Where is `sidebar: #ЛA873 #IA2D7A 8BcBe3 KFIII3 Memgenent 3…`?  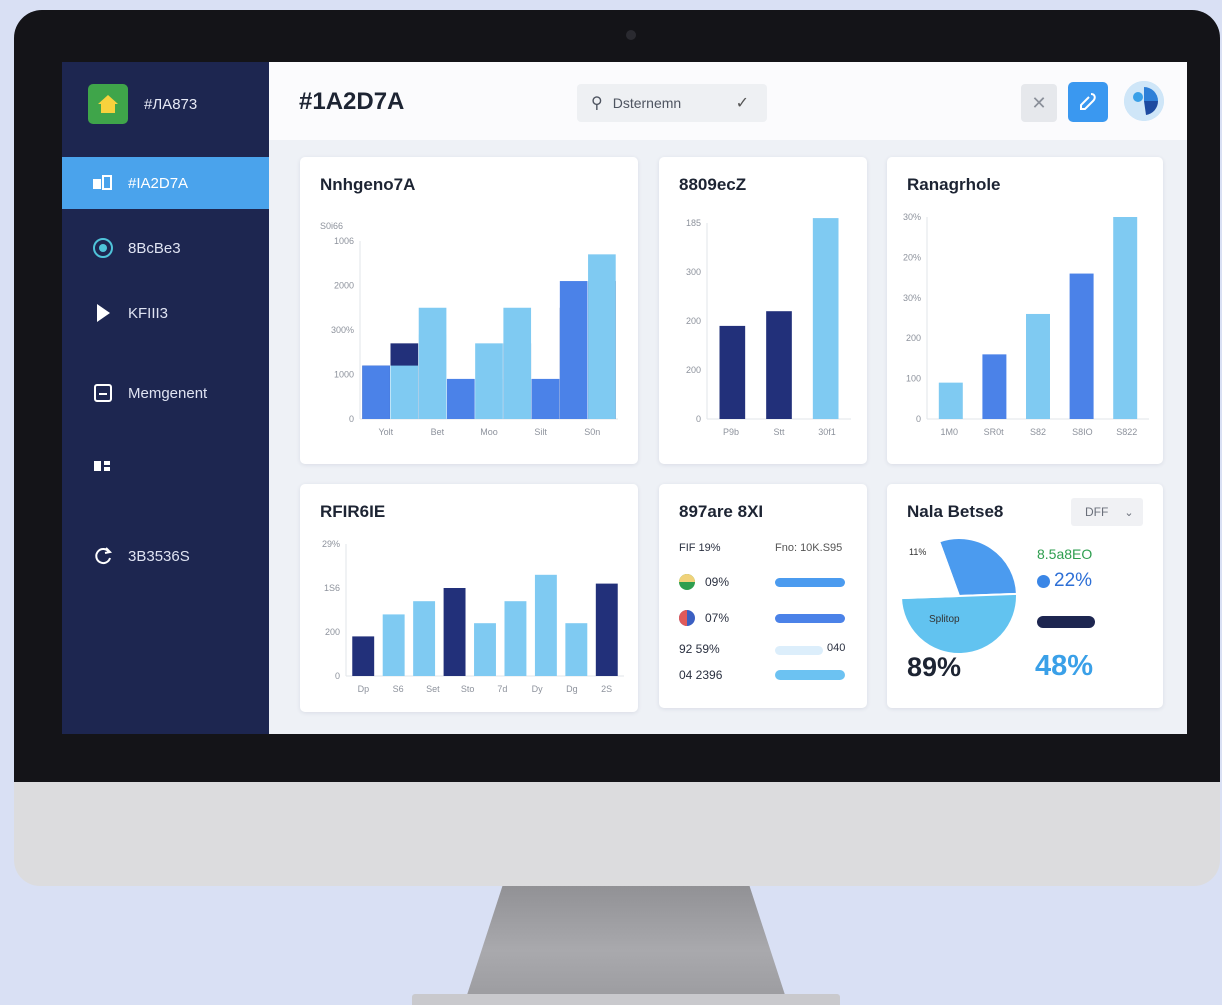 sidebar: #ЛA873 #IA2D7A 8BcBe3 KFIII3 Memgenent 3… is located at coordinates (165, 398).